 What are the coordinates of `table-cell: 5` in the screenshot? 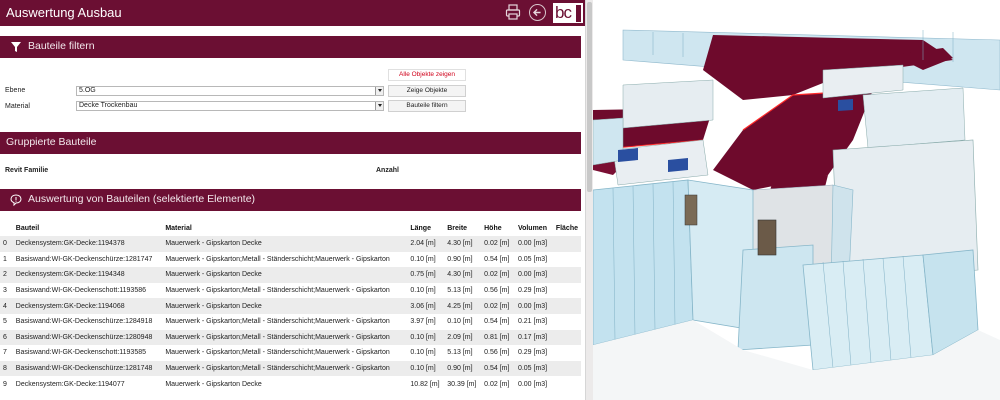 It's located at (5, 322).